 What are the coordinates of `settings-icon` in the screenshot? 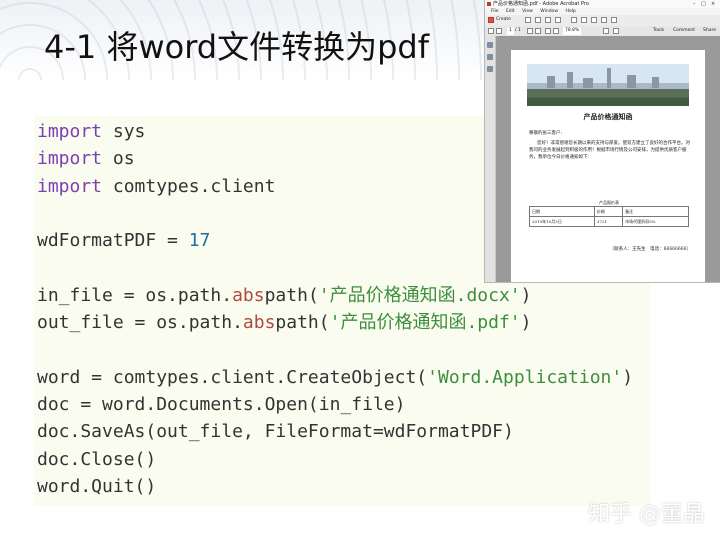 It's located at (574, 20).